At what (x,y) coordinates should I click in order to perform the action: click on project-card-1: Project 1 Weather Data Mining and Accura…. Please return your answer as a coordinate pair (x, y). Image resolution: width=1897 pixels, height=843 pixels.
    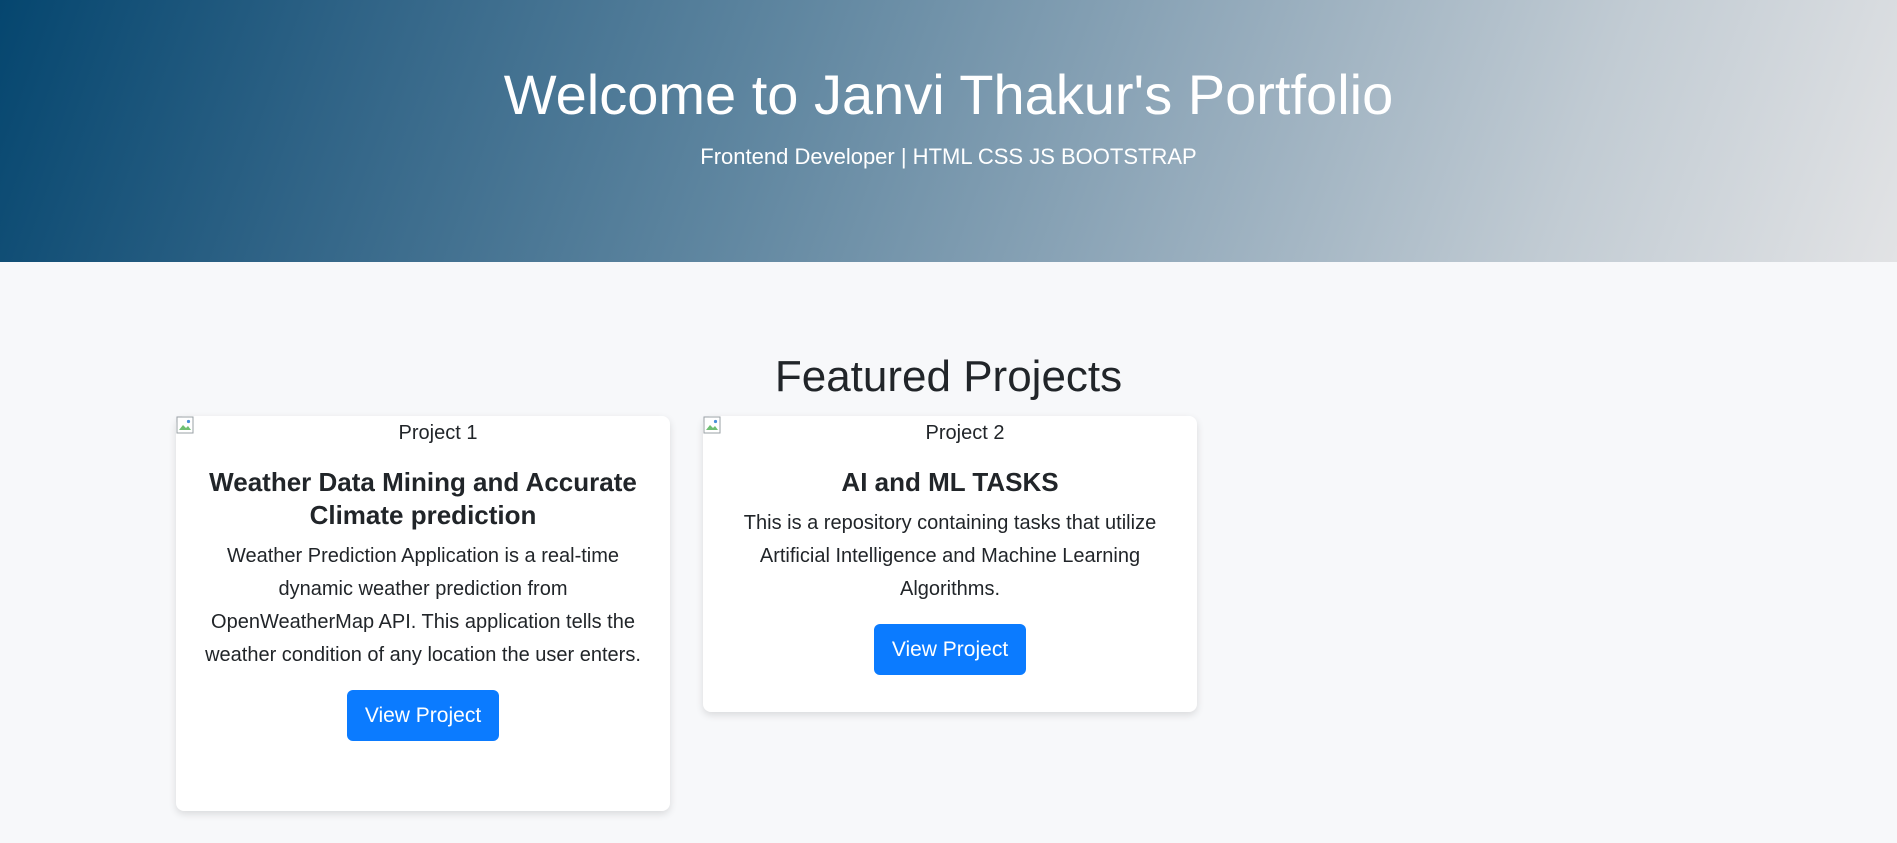
    Looking at the image, I should click on (423, 613).